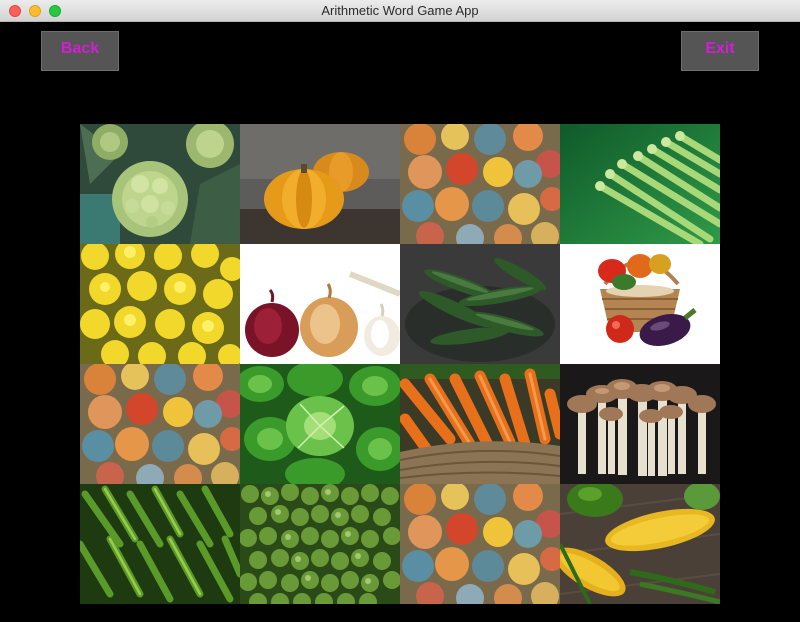  I want to click on yellow-squash-tile, so click(160, 304).